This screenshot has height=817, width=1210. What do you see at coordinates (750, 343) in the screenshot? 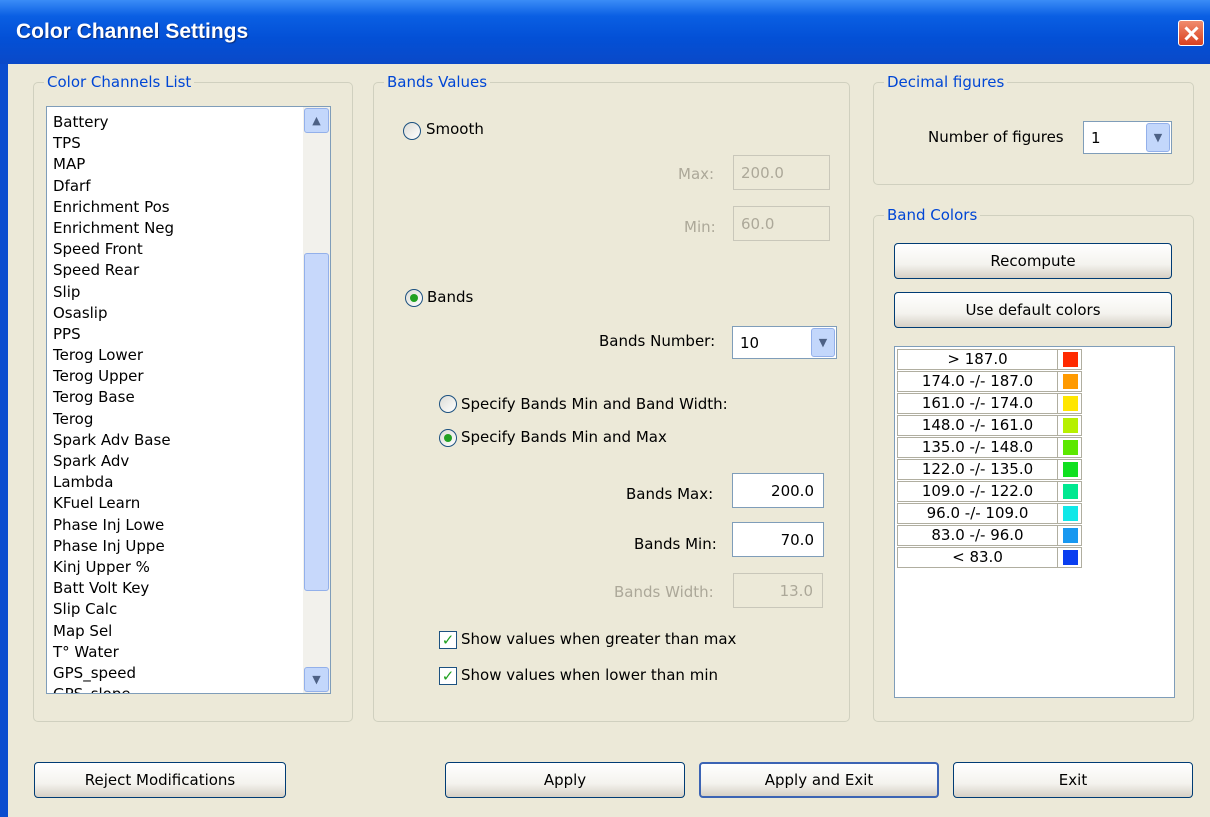
I see `bands-number-value: 10` at bounding box center [750, 343].